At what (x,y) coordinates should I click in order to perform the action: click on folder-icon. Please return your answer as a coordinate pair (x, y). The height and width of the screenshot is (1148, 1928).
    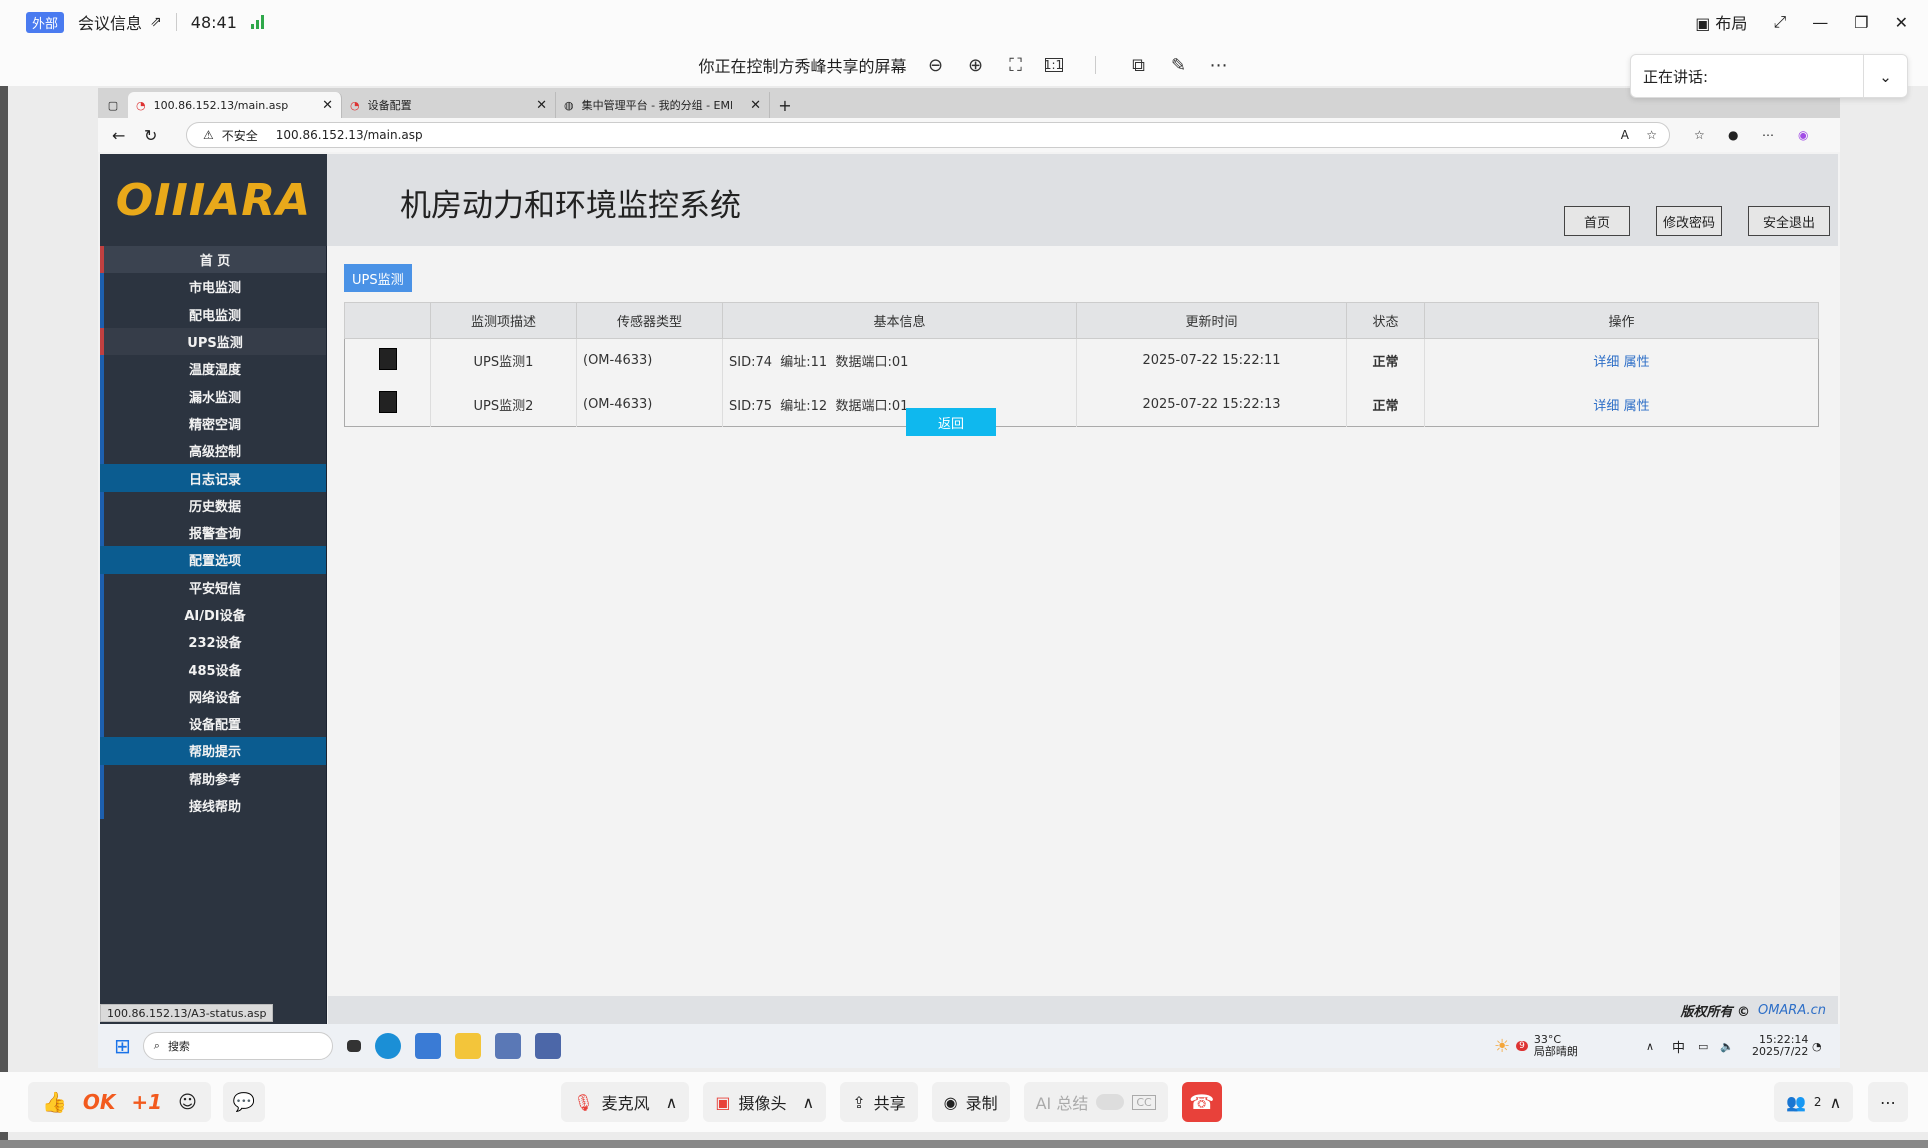
    Looking at the image, I should click on (467, 1046).